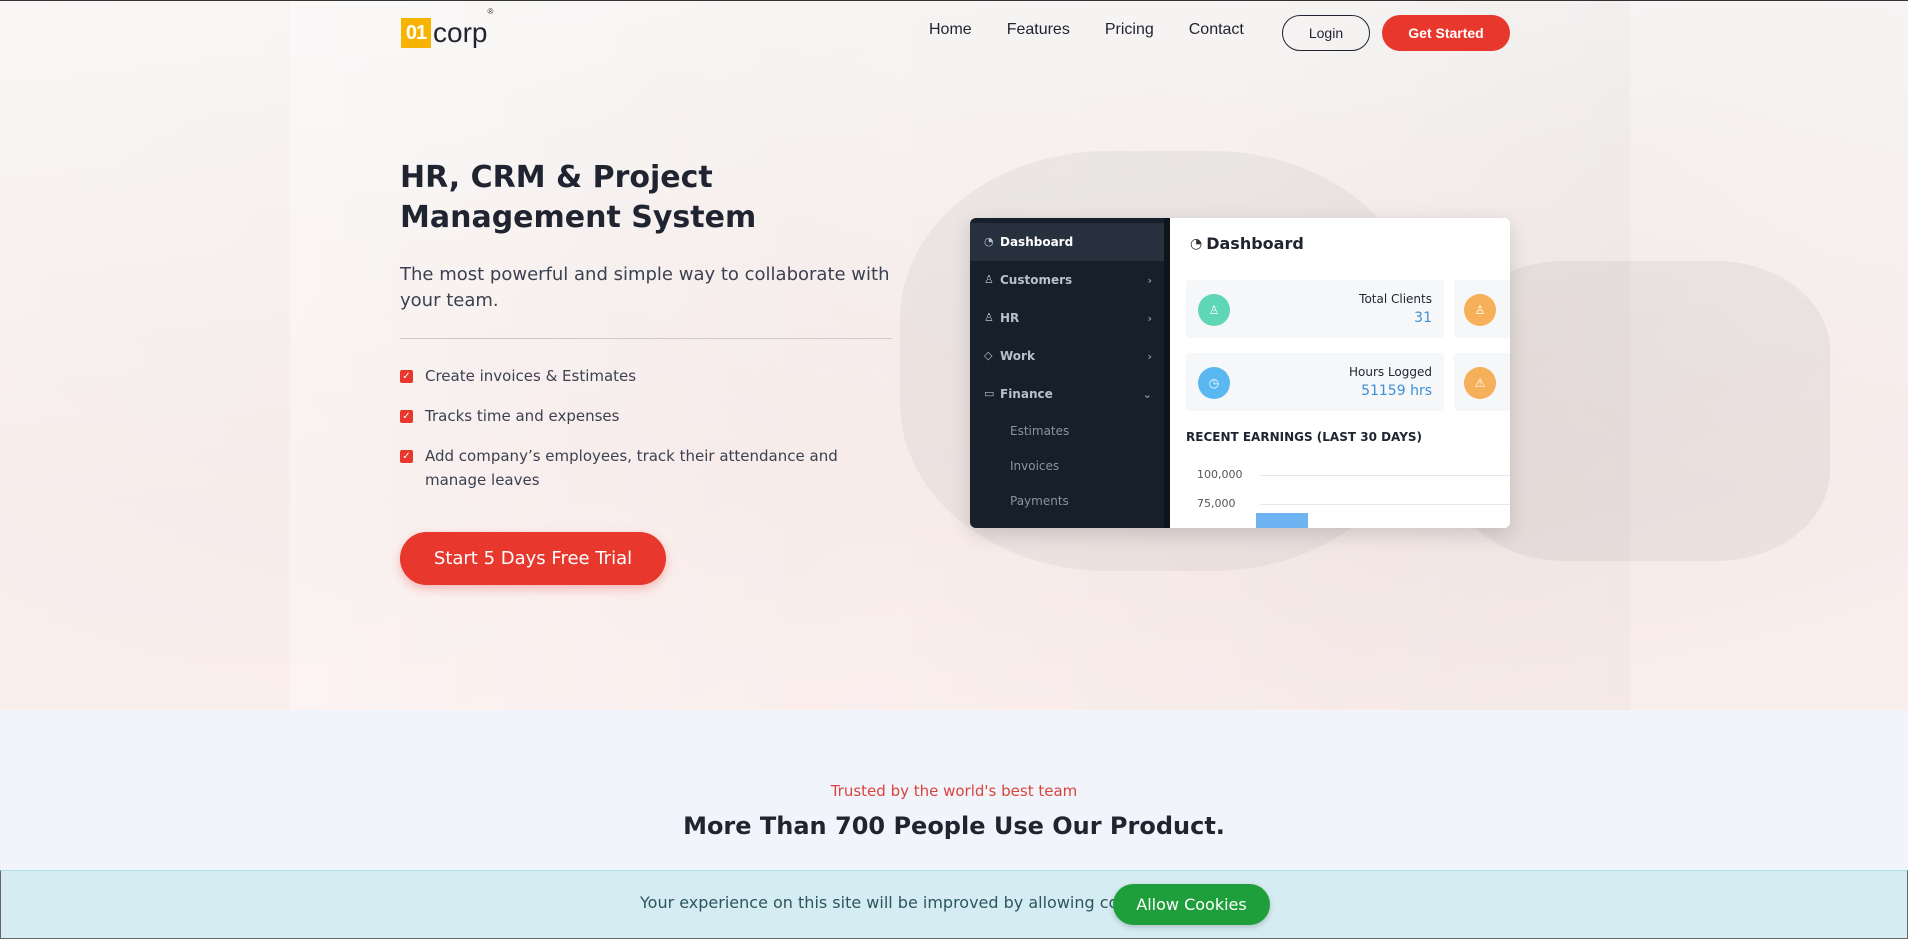  I want to click on nav-contact: Contact, so click(1216, 30).